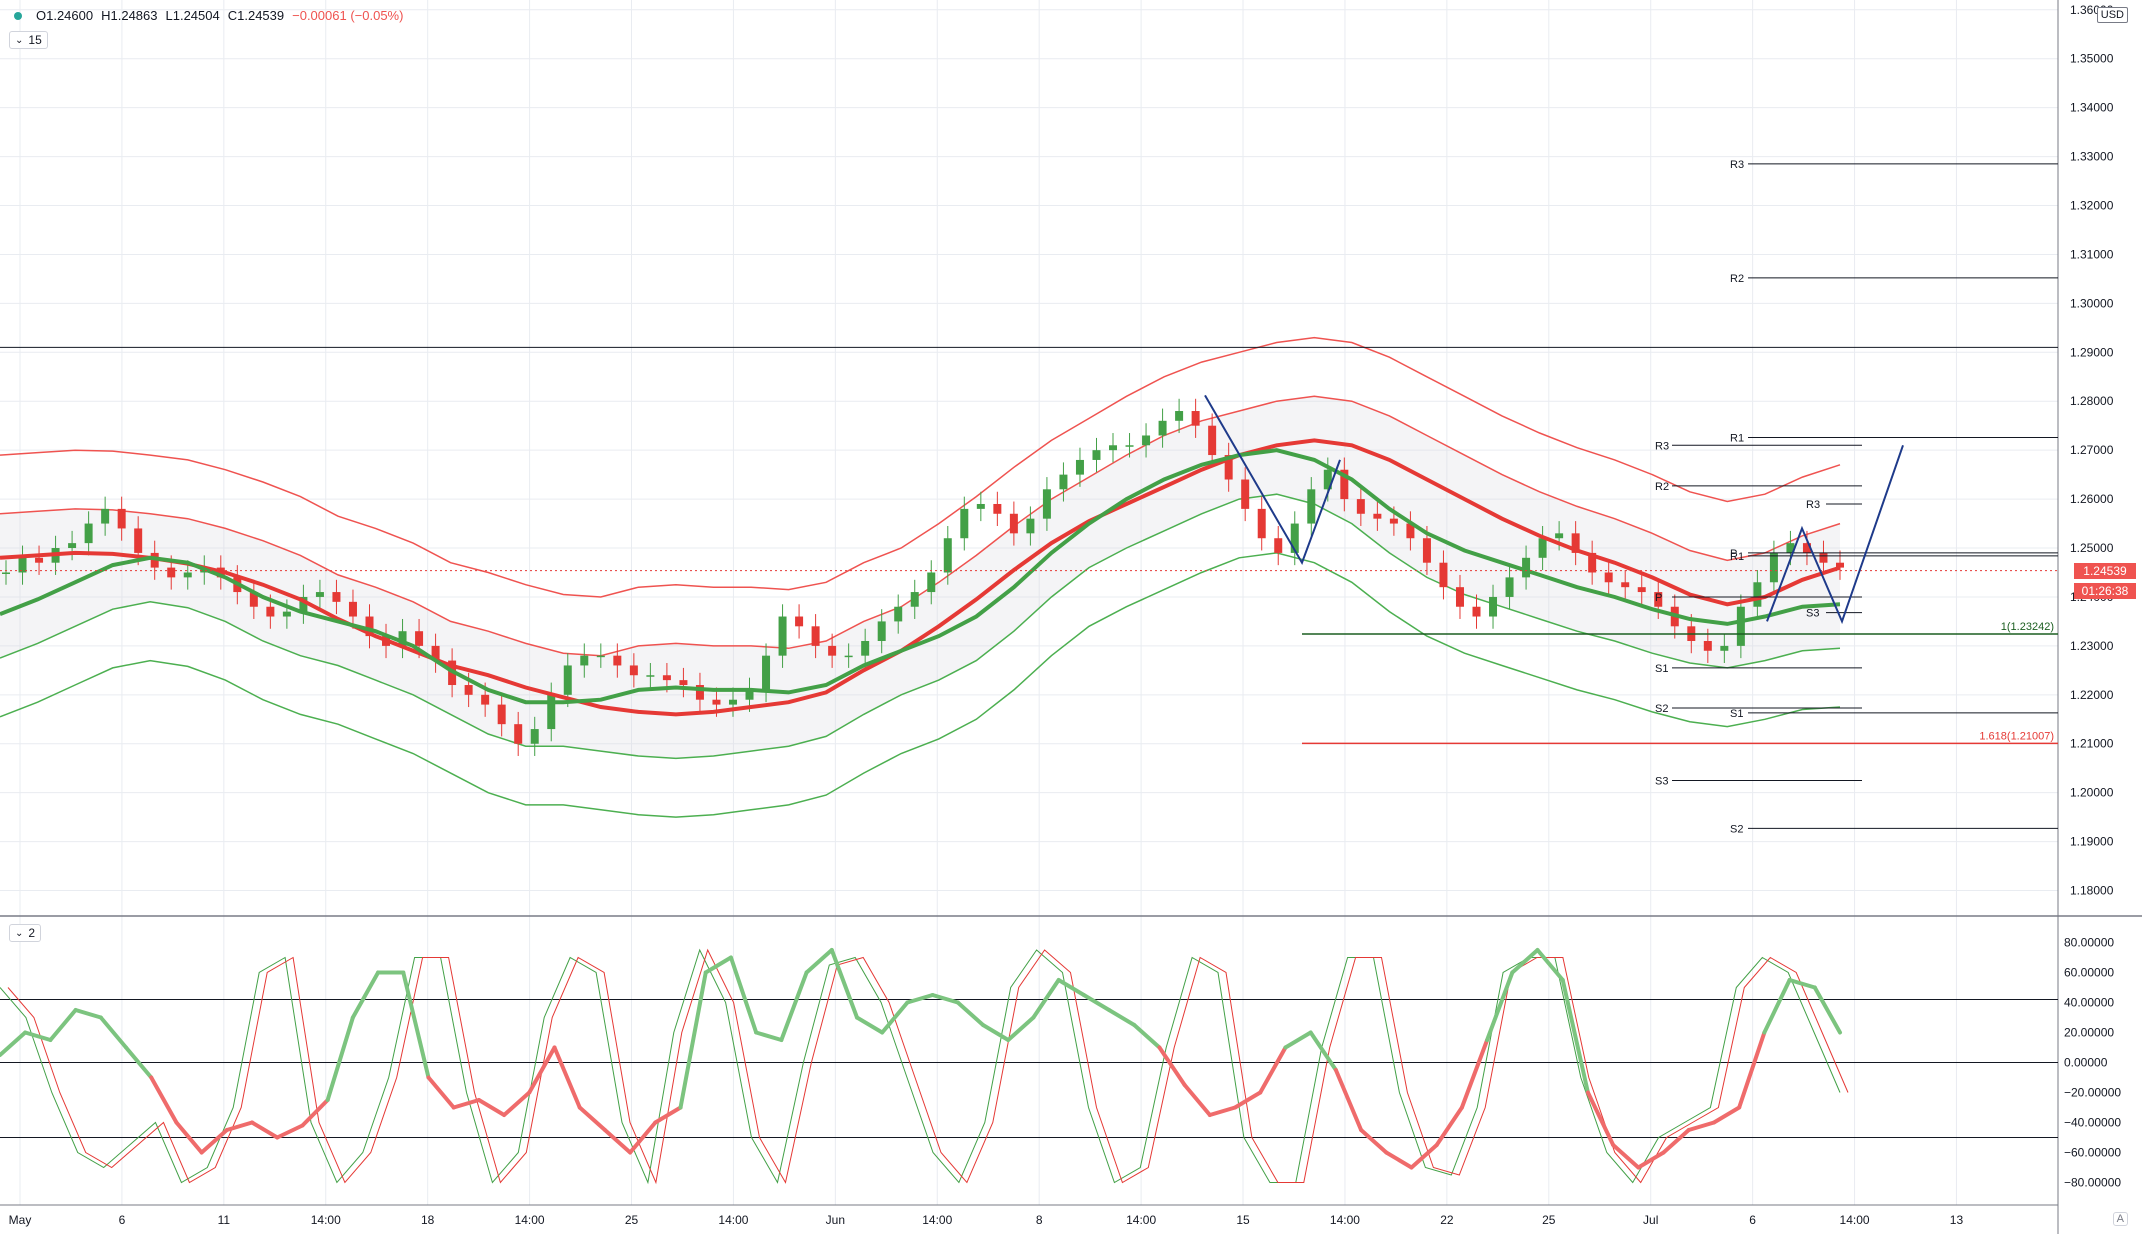 The width and height of the screenshot is (2142, 1234). I want to click on price-tick-label: 1.32000, so click(2092, 206).